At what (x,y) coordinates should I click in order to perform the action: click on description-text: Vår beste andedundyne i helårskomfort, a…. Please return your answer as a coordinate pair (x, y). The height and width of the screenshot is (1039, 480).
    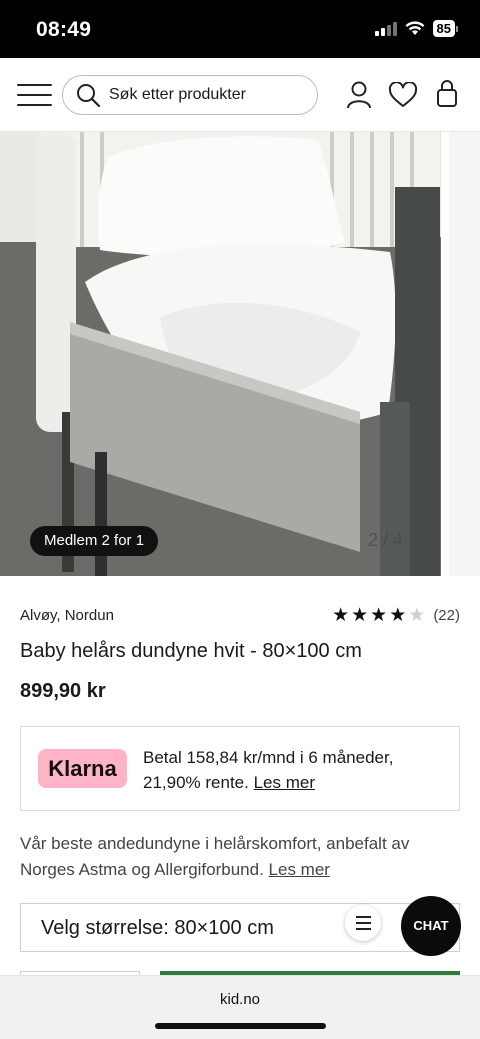
    Looking at the image, I should click on (215, 856).